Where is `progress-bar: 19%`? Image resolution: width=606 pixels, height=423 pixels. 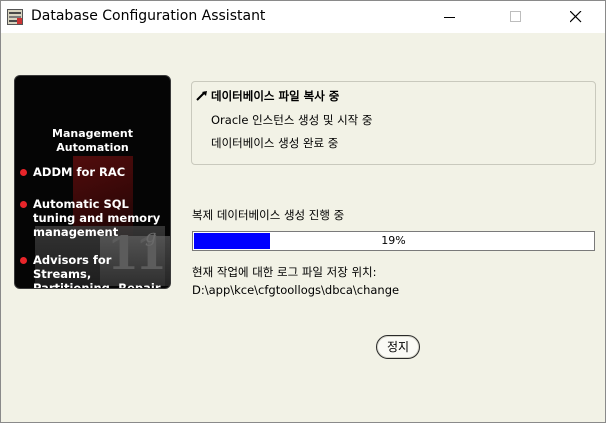 progress-bar: 19% is located at coordinates (393, 241).